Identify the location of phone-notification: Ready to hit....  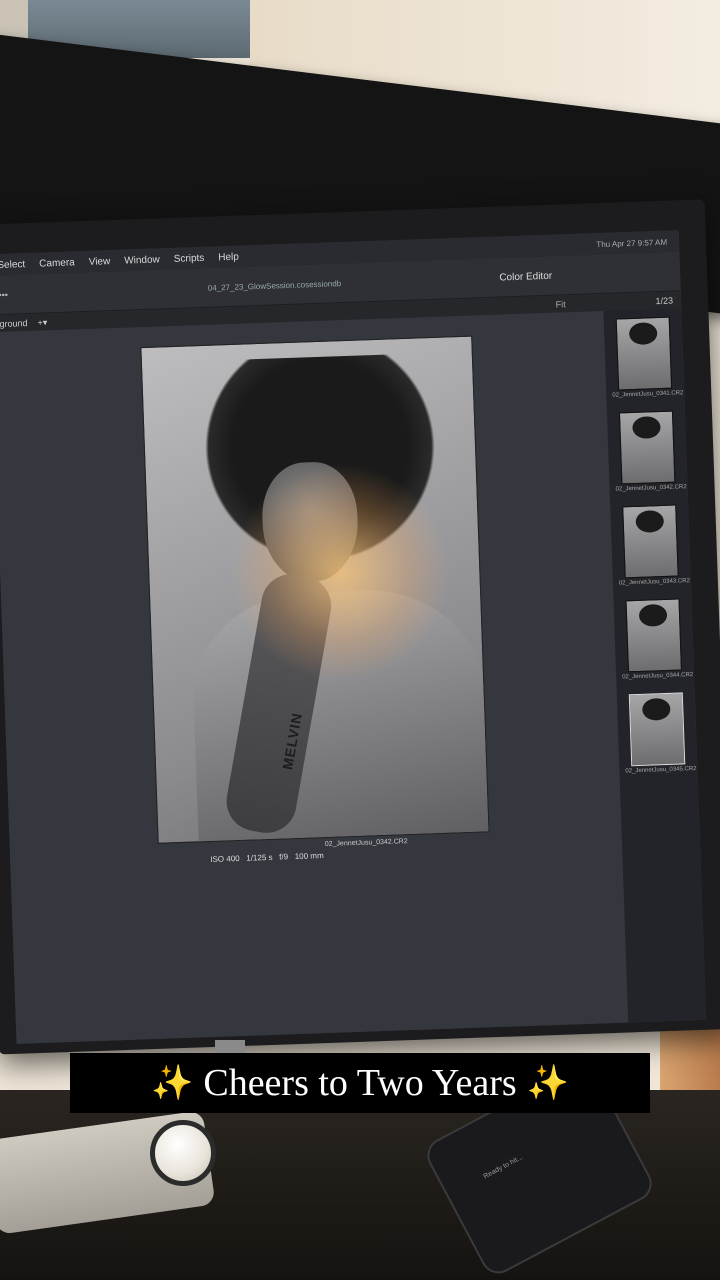
(503, 1167).